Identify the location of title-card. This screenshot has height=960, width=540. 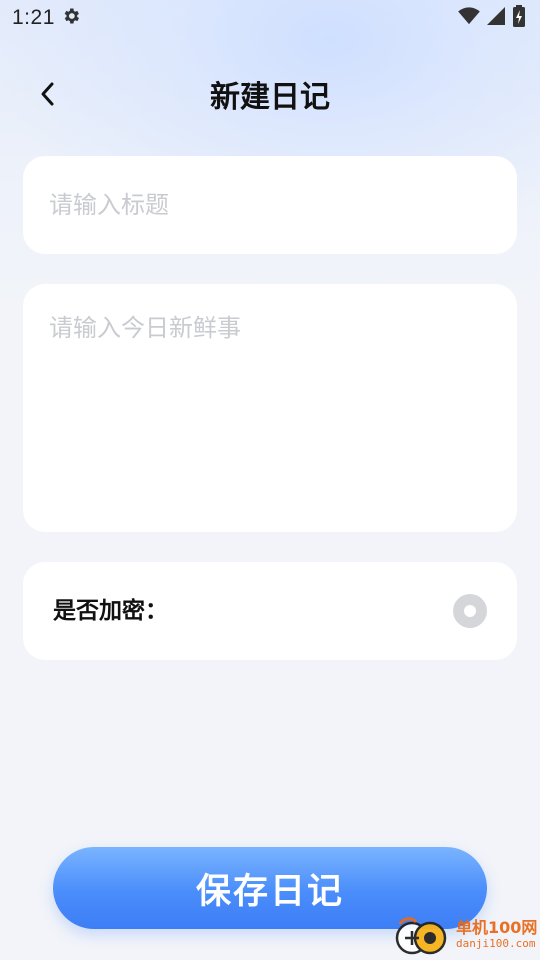
(270, 205).